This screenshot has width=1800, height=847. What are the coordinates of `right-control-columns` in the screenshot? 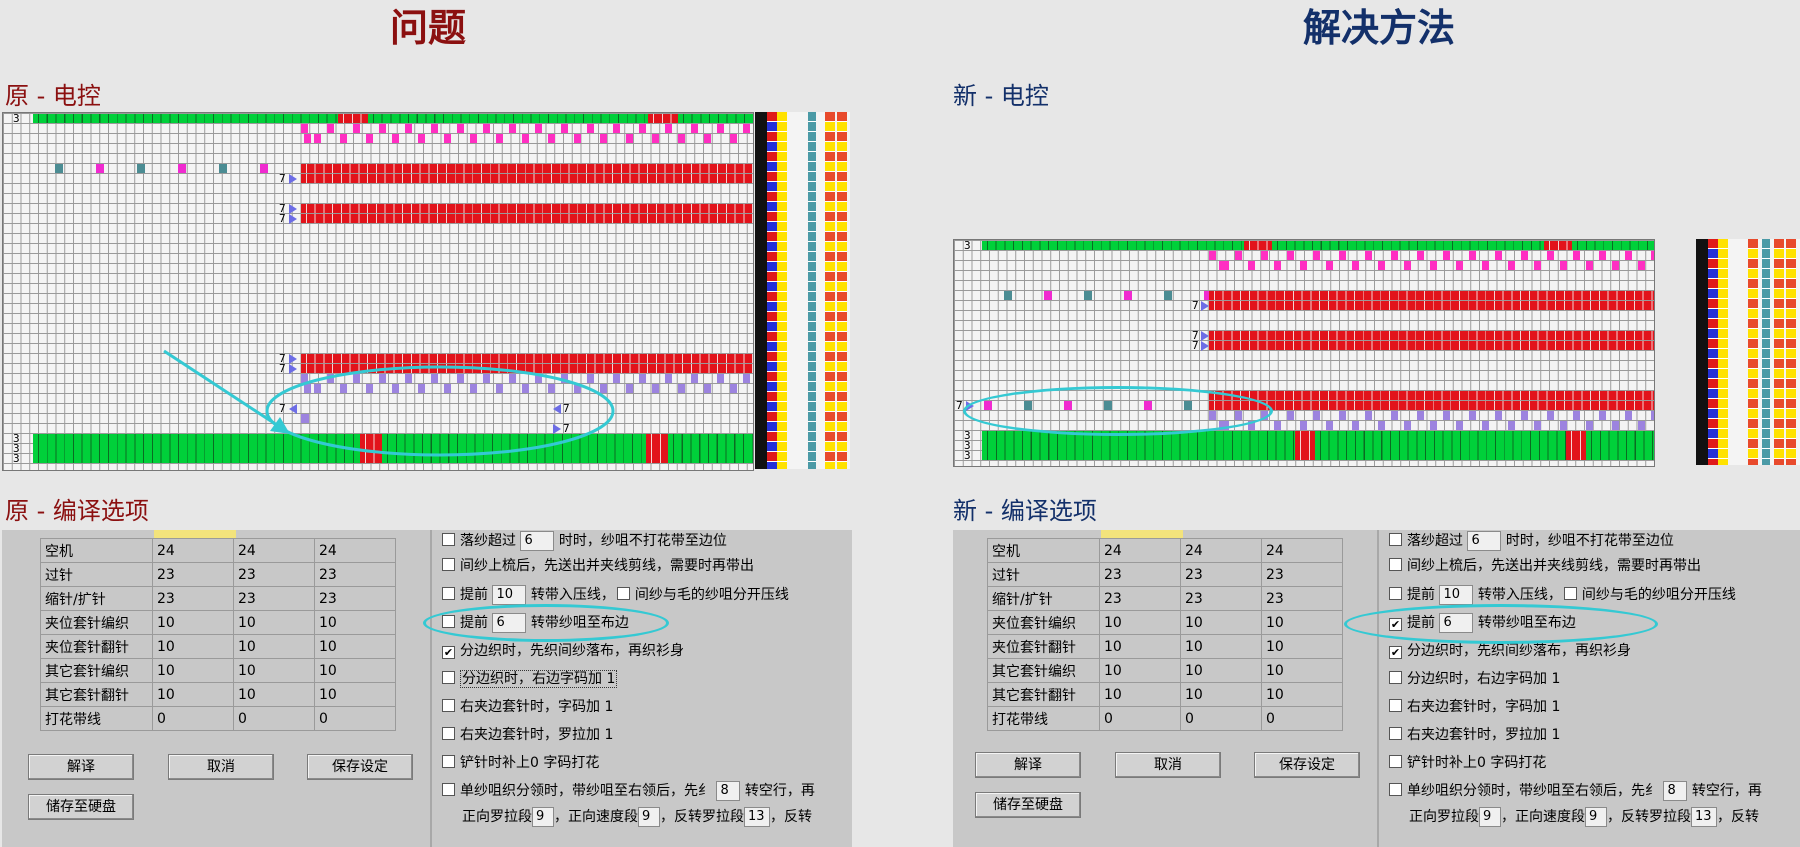 It's located at (1748, 352).